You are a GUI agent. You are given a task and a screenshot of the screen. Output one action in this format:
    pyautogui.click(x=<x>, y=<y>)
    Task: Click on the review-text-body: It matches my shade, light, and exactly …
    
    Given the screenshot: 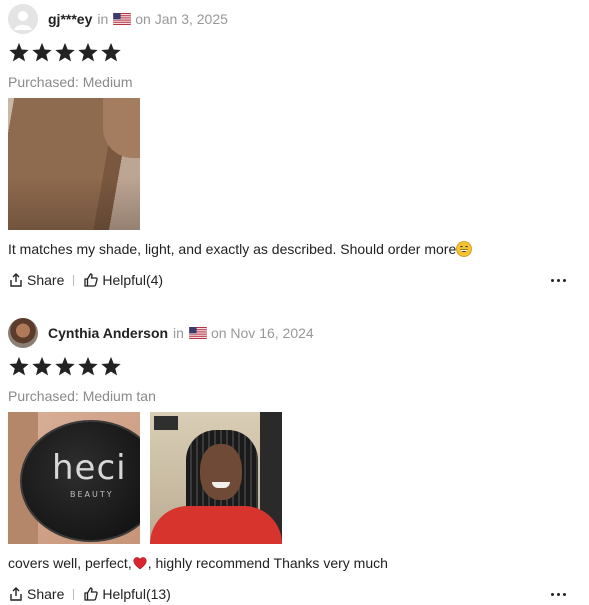 What is the action you would take?
    pyautogui.click(x=232, y=249)
    